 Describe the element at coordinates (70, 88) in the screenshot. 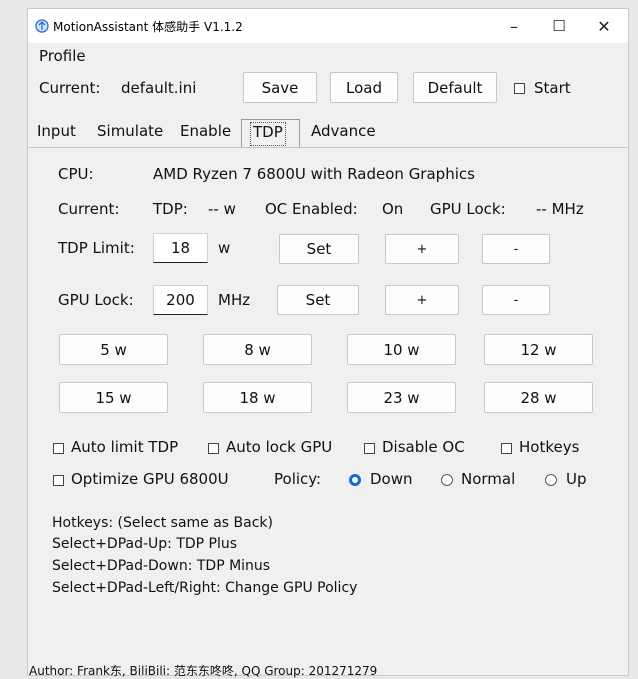

I see `current-profile-label: Current:` at that location.